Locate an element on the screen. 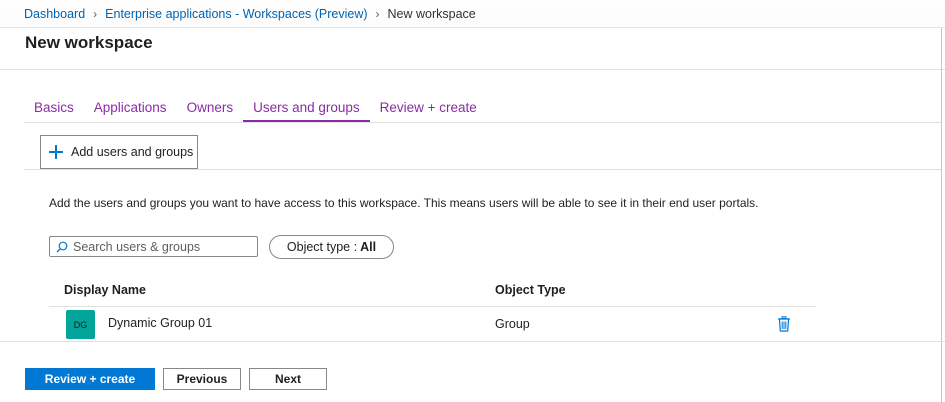 The width and height of the screenshot is (945, 402). search-box is located at coordinates (153, 246).